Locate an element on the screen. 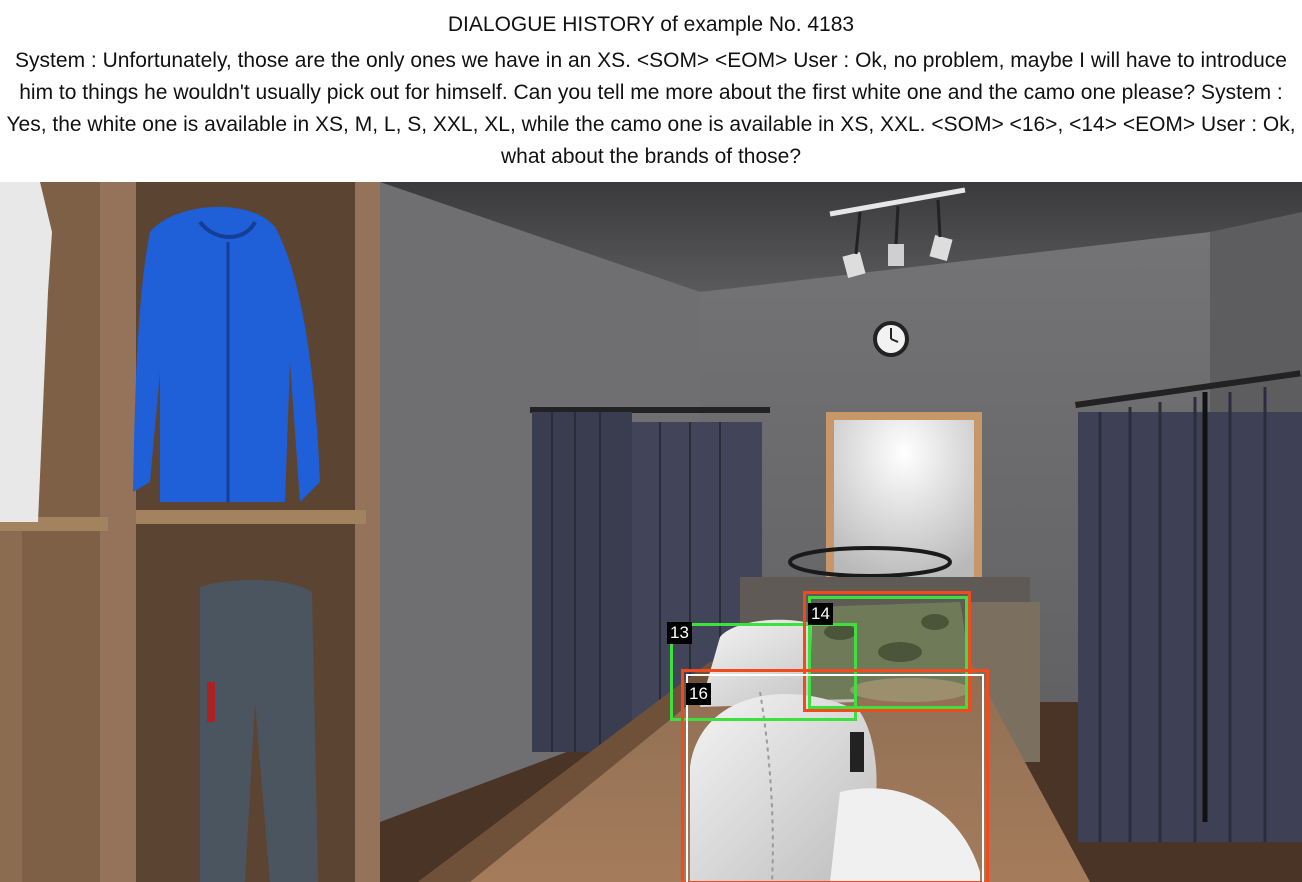 The width and height of the screenshot is (1302, 882). dialogue-title: DIALOGUE HISTORY of example No. 4183 is located at coordinates (651, 24).